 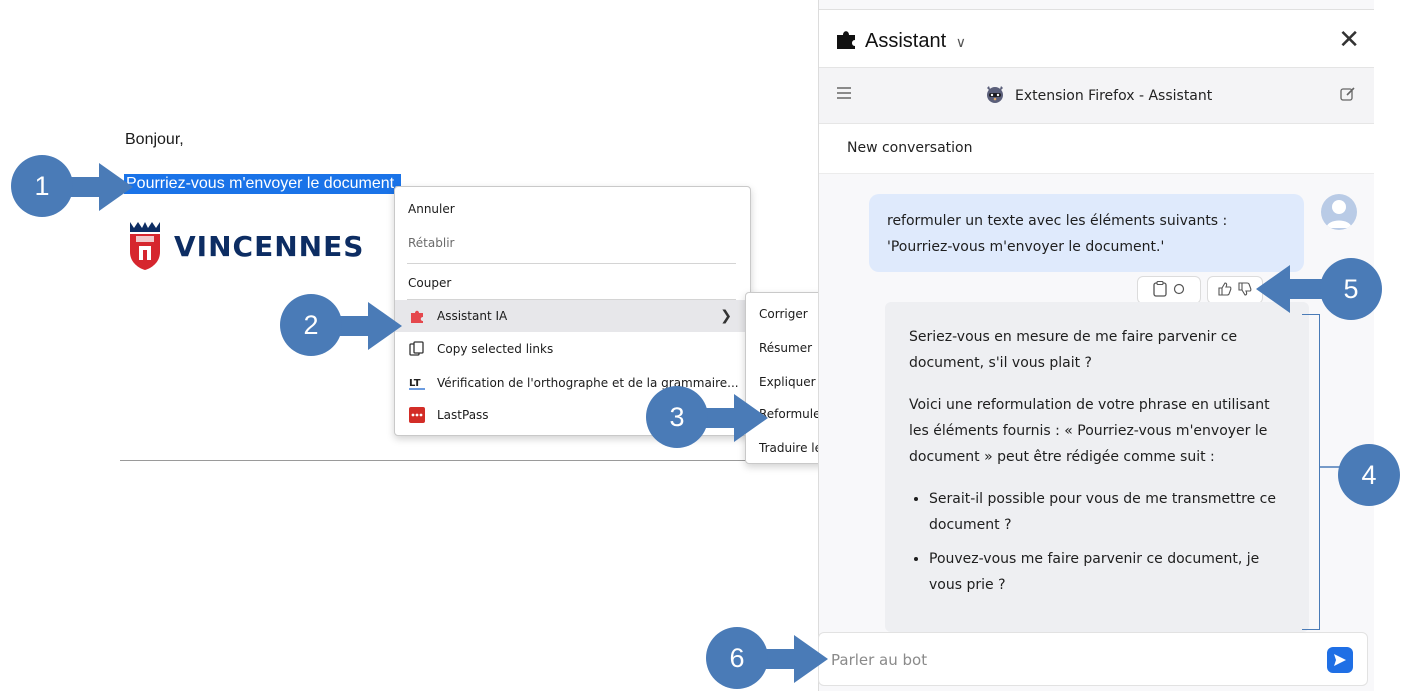 What do you see at coordinates (783, 314) in the screenshot?
I see `submenu-item-corriger: Corriger` at bounding box center [783, 314].